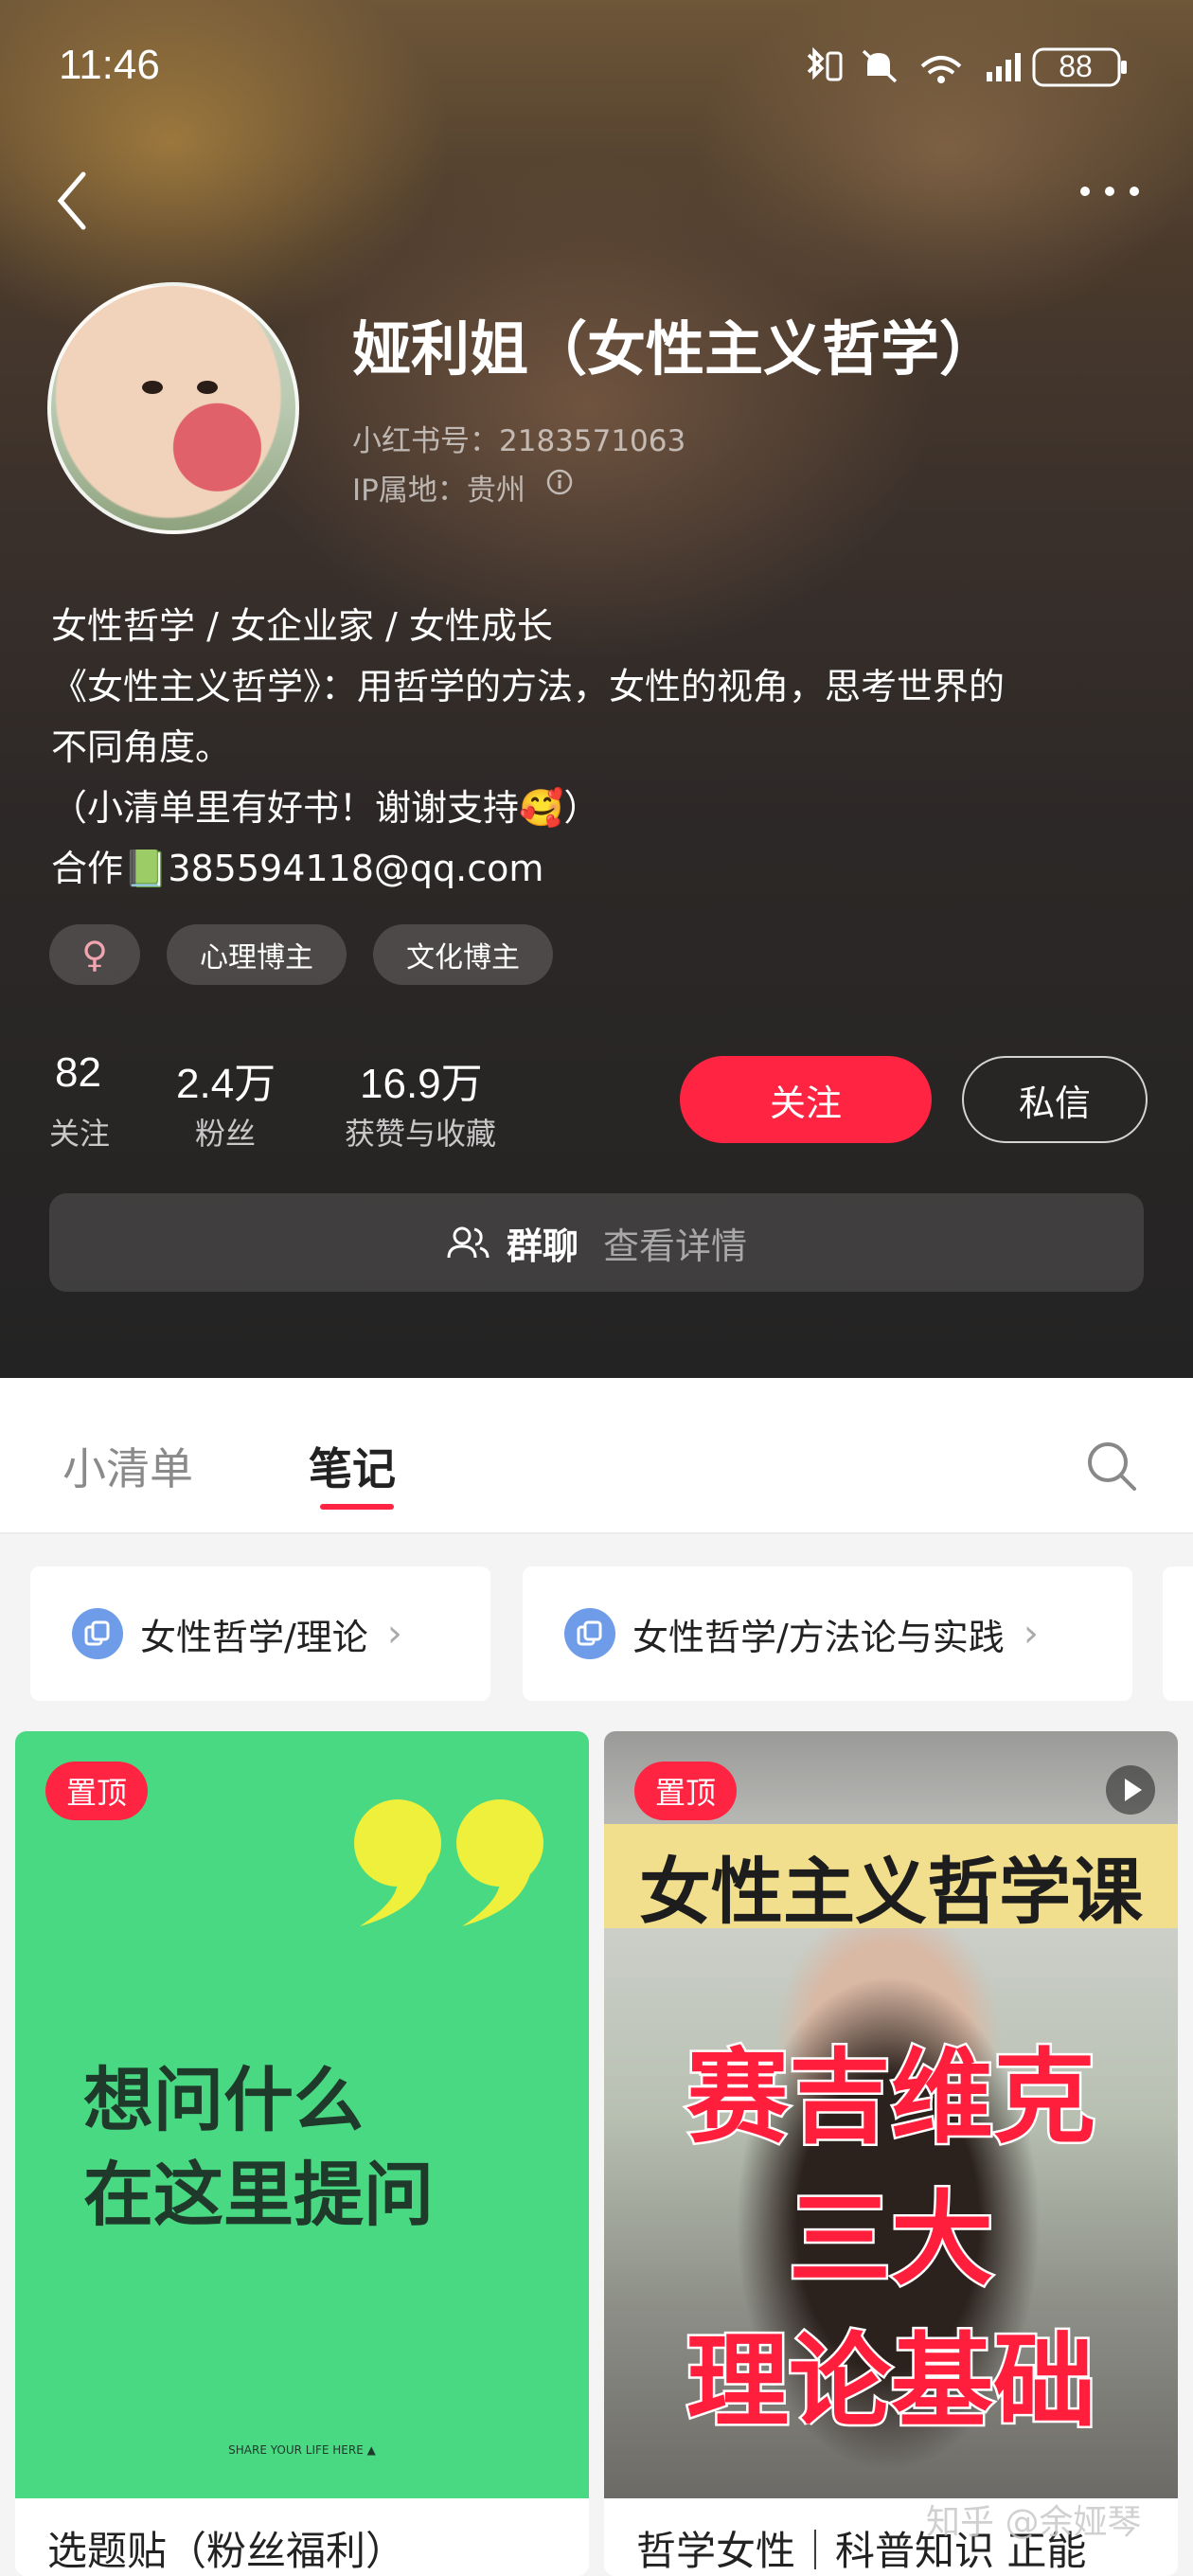  What do you see at coordinates (141, 747) in the screenshot?
I see `bio-line: 不同角度。` at bounding box center [141, 747].